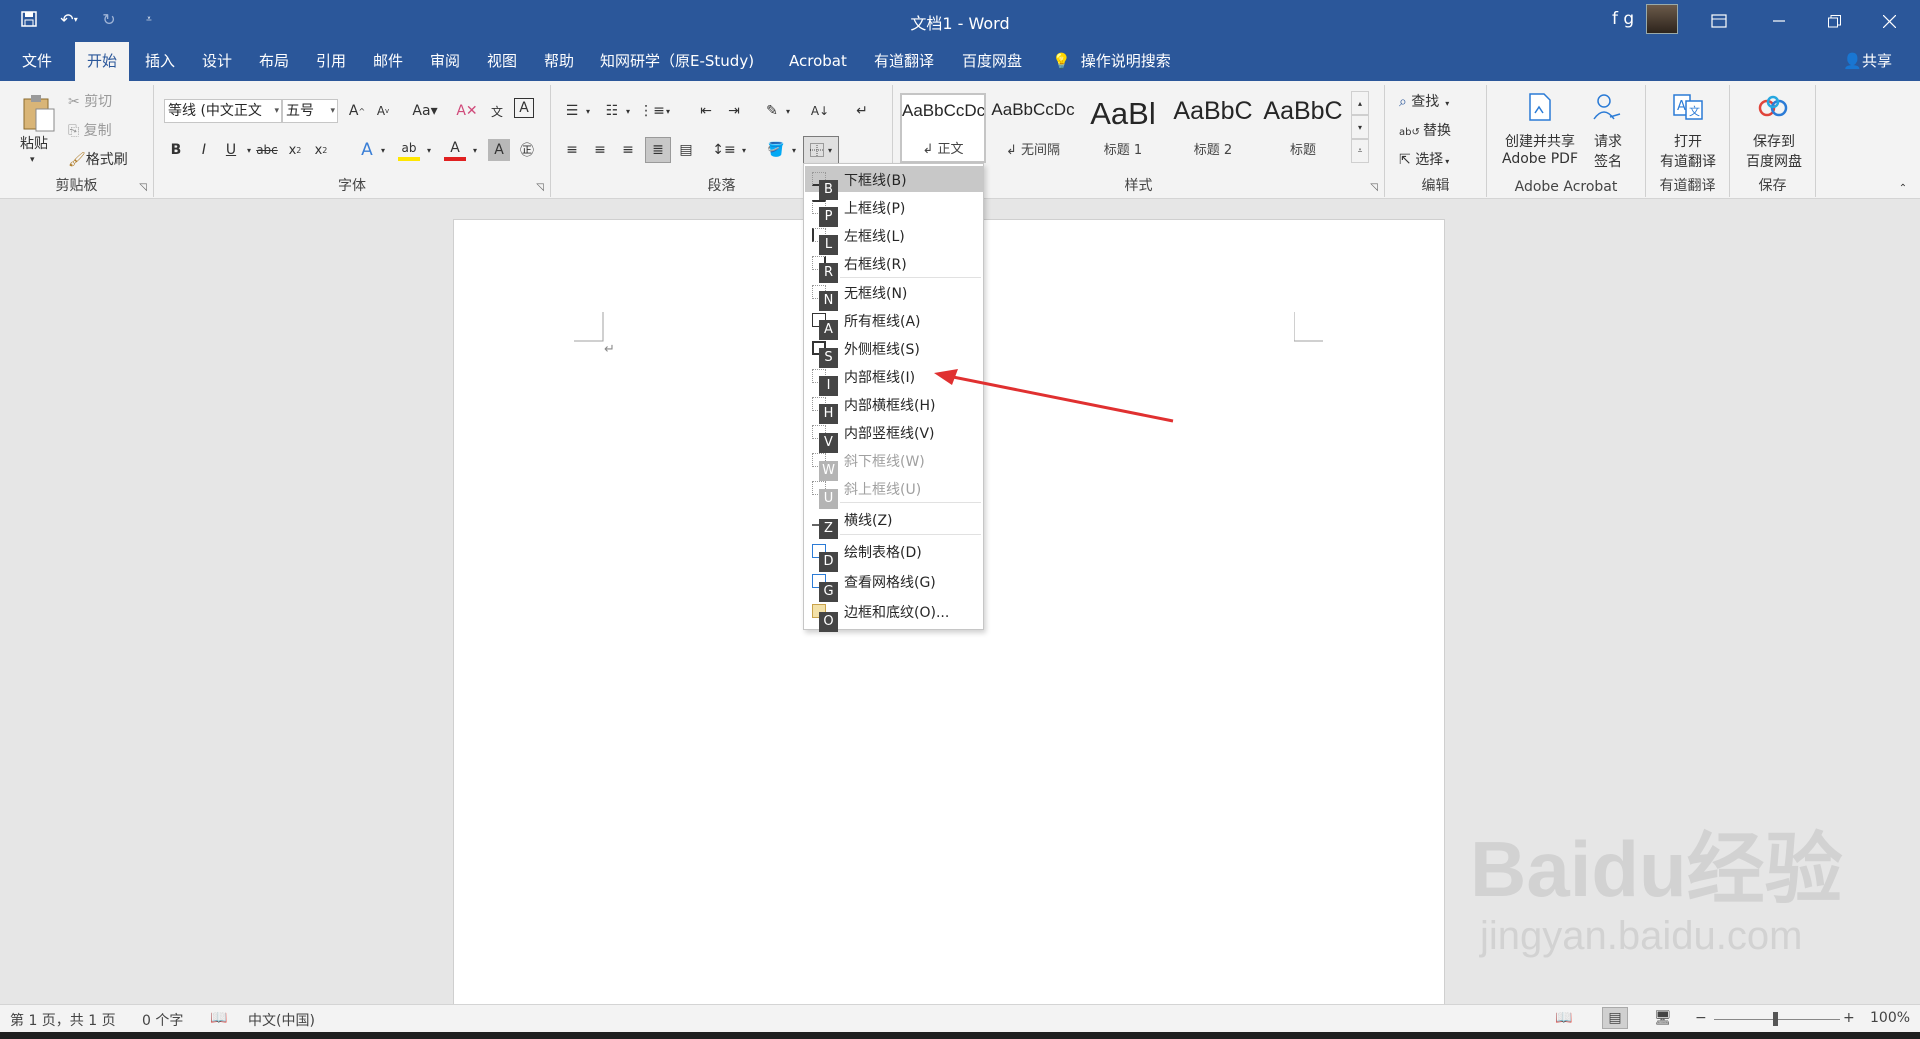 Image resolution: width=1920 pixels, height=1039 pixels. I want to click on grow-font-icon: A ^, so click(357, 111).